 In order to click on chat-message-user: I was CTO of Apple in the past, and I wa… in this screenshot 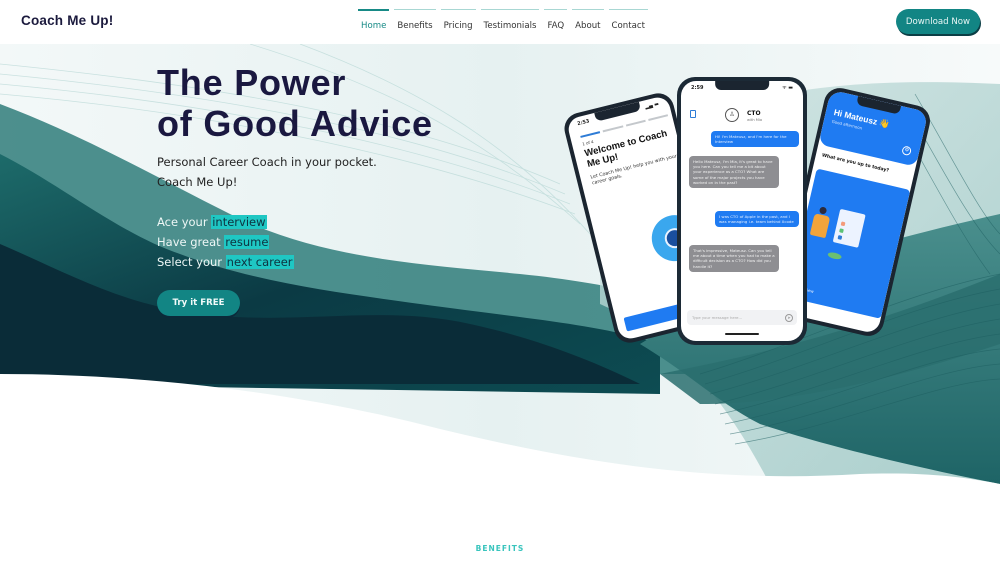, I will do `click(757, 219)`.